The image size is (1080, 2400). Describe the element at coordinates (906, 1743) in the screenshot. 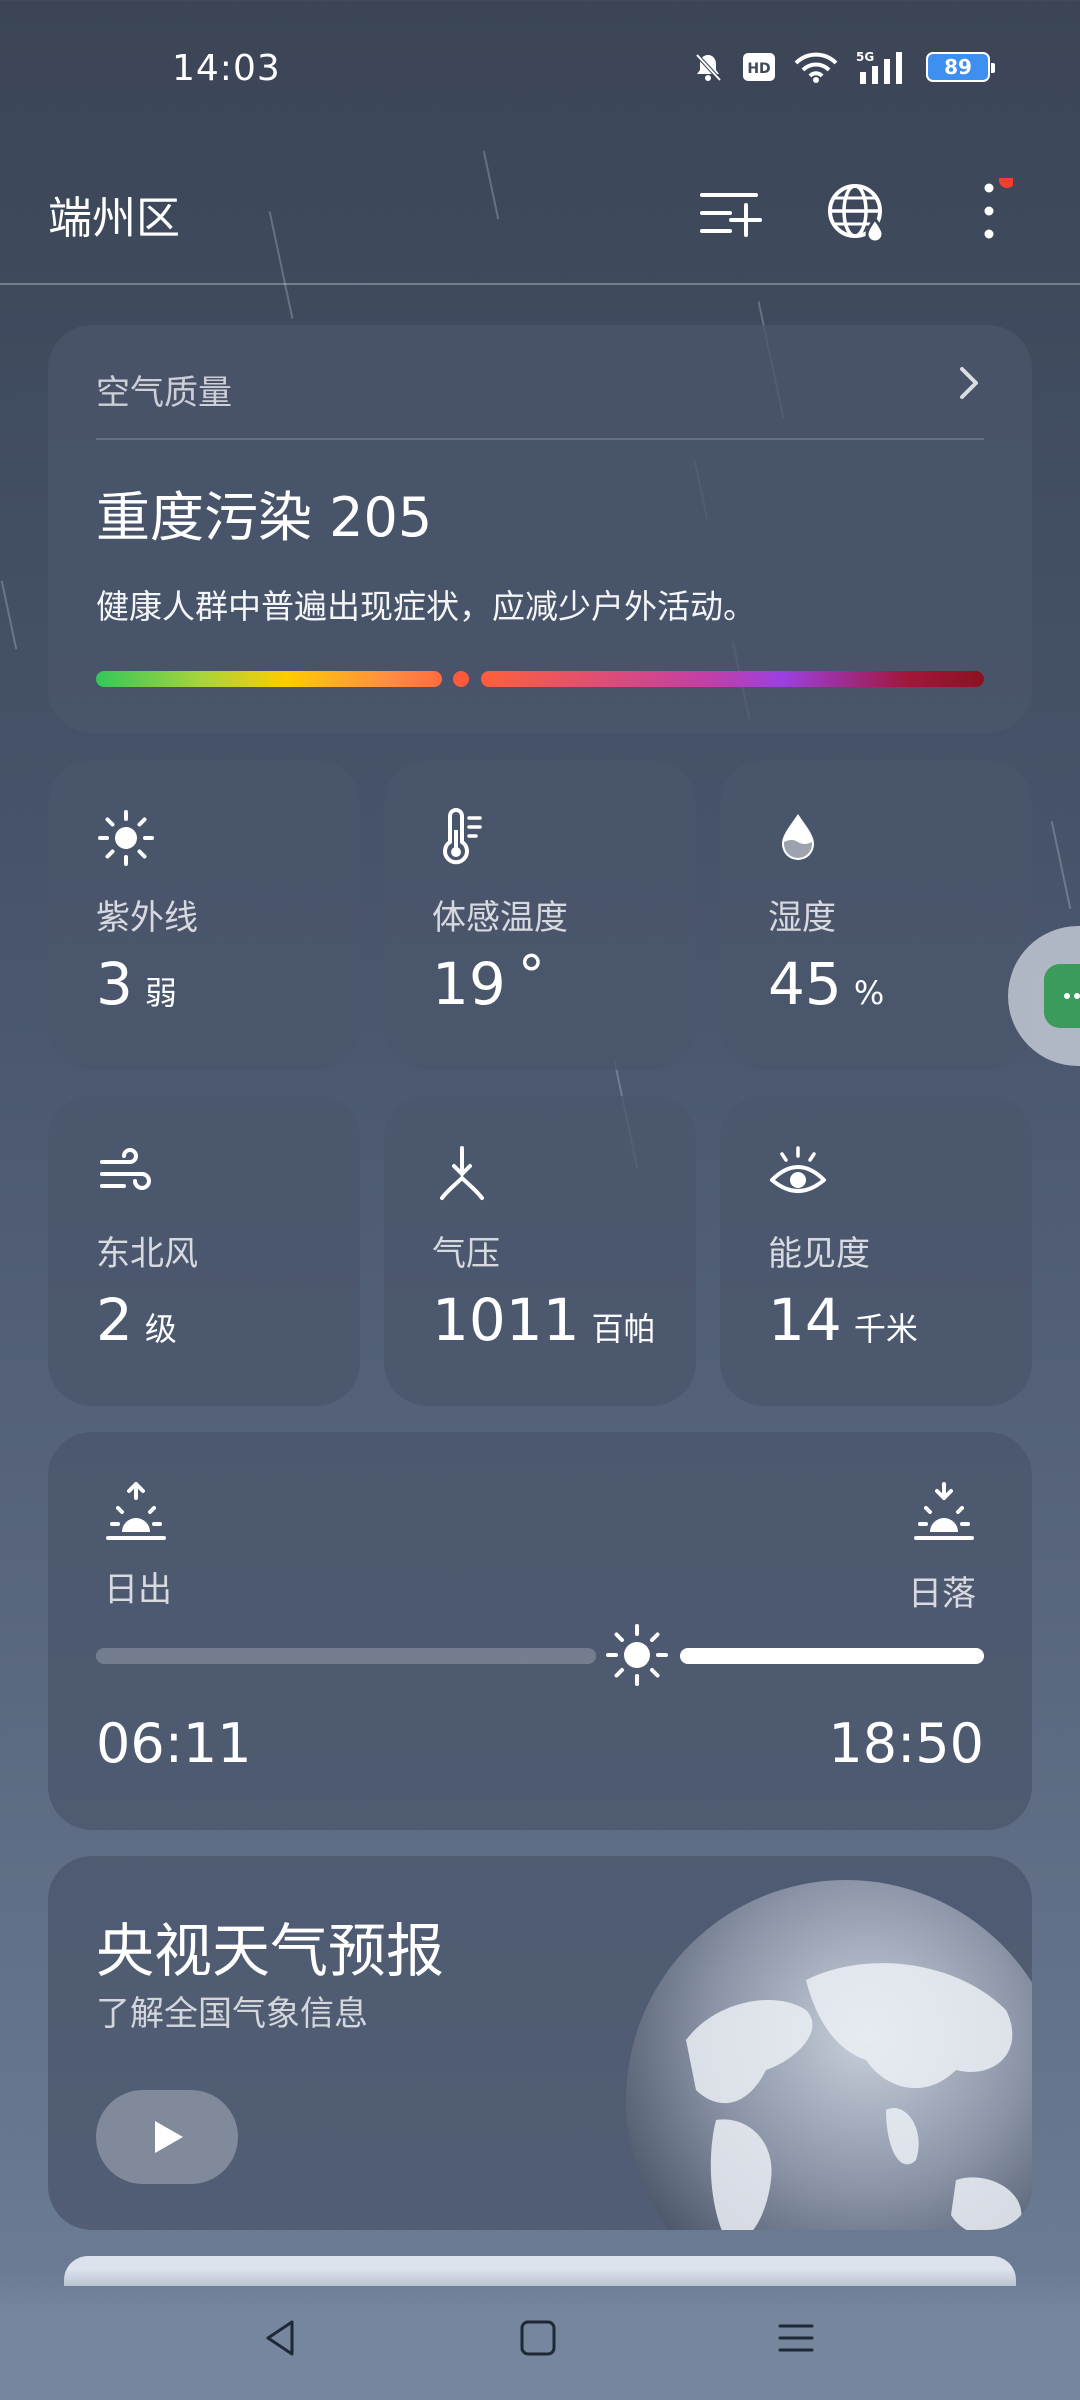

I see `sunset-time: 18:50` at that location.